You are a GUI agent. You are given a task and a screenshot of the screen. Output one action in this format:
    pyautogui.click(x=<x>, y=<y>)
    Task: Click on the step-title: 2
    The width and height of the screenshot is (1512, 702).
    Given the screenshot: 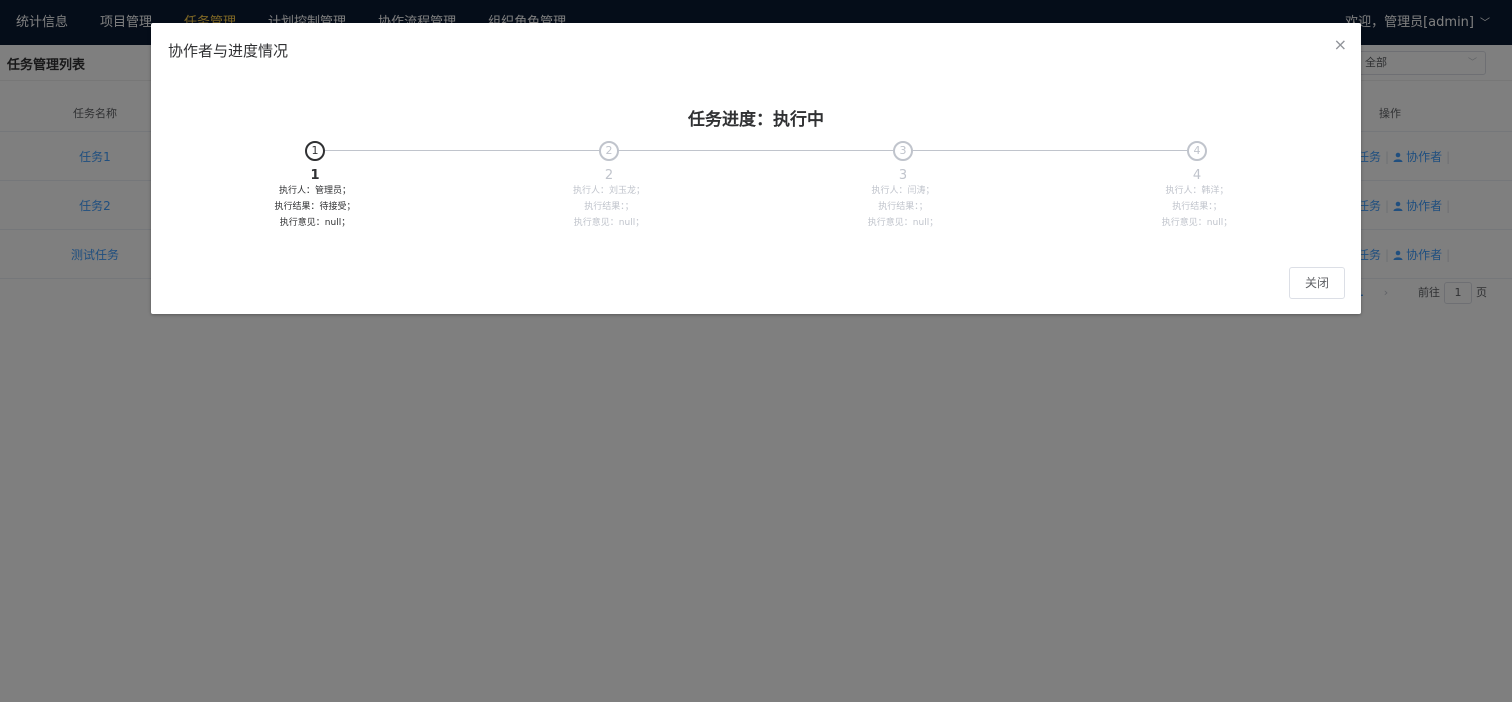 What is the action you would take?
    pyautogui.click(x=609, y=175)
    